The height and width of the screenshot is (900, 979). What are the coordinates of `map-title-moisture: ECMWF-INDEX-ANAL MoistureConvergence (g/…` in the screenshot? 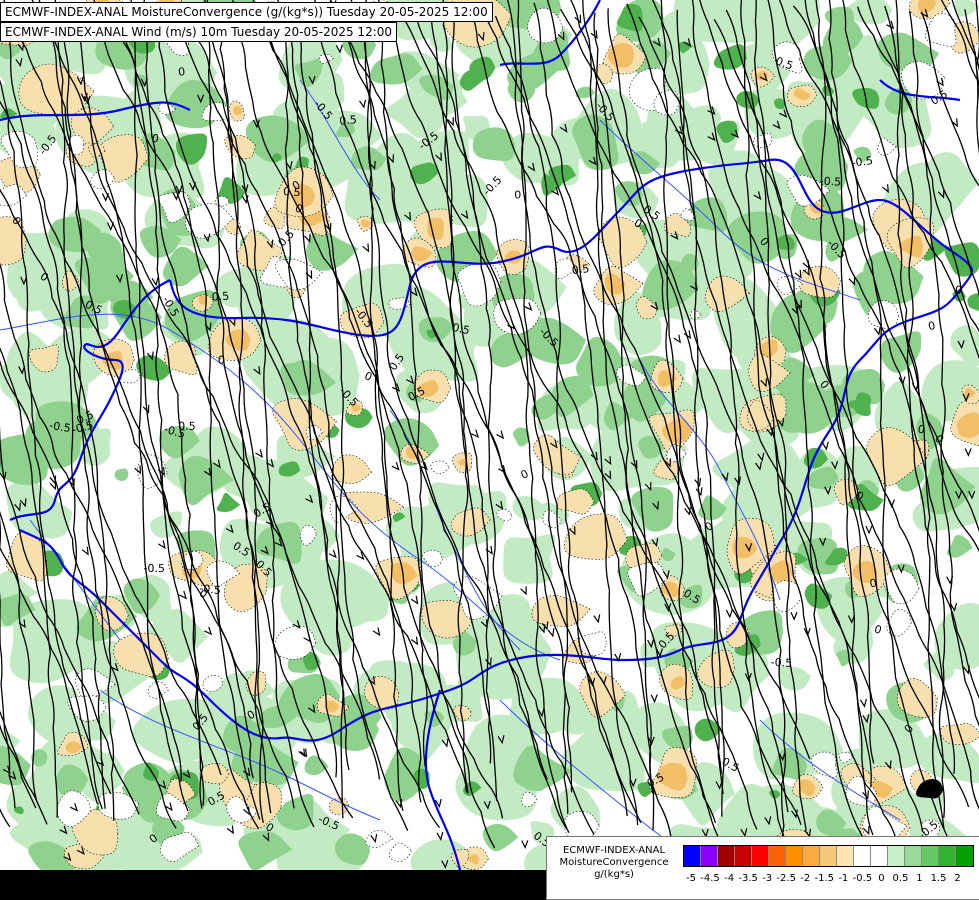 It's located at (246, 12).